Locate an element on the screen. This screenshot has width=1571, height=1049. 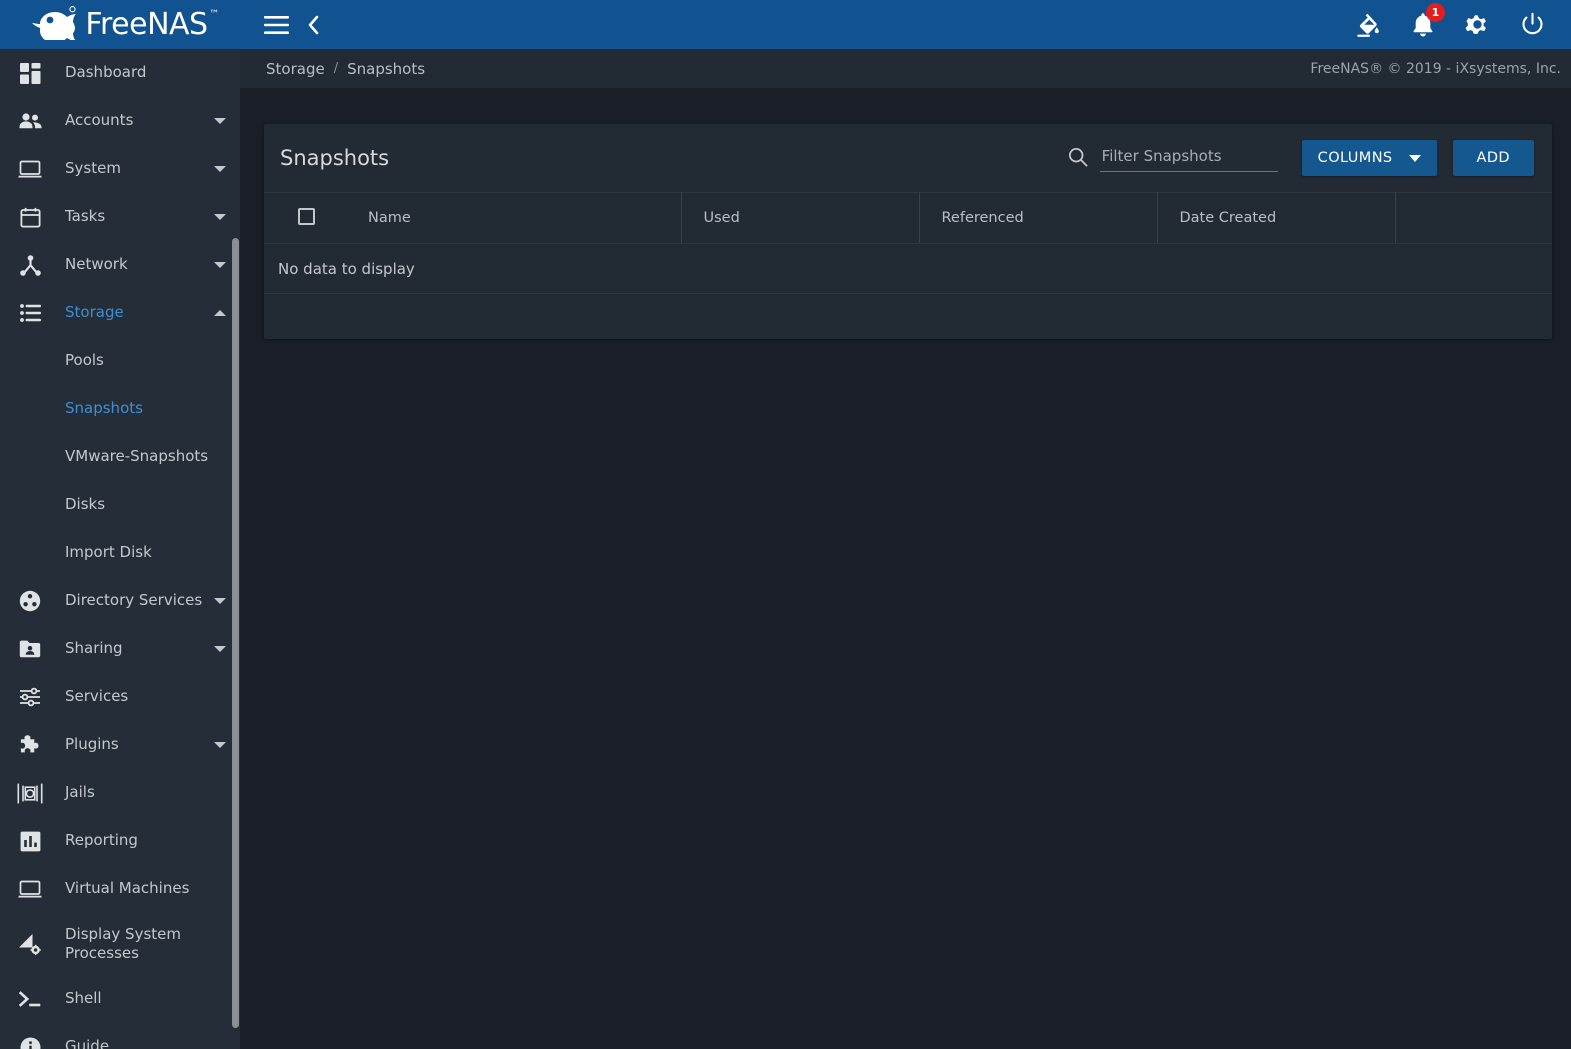
sidebar-item-sharing: Sharing is located at coordinates (120, 649).